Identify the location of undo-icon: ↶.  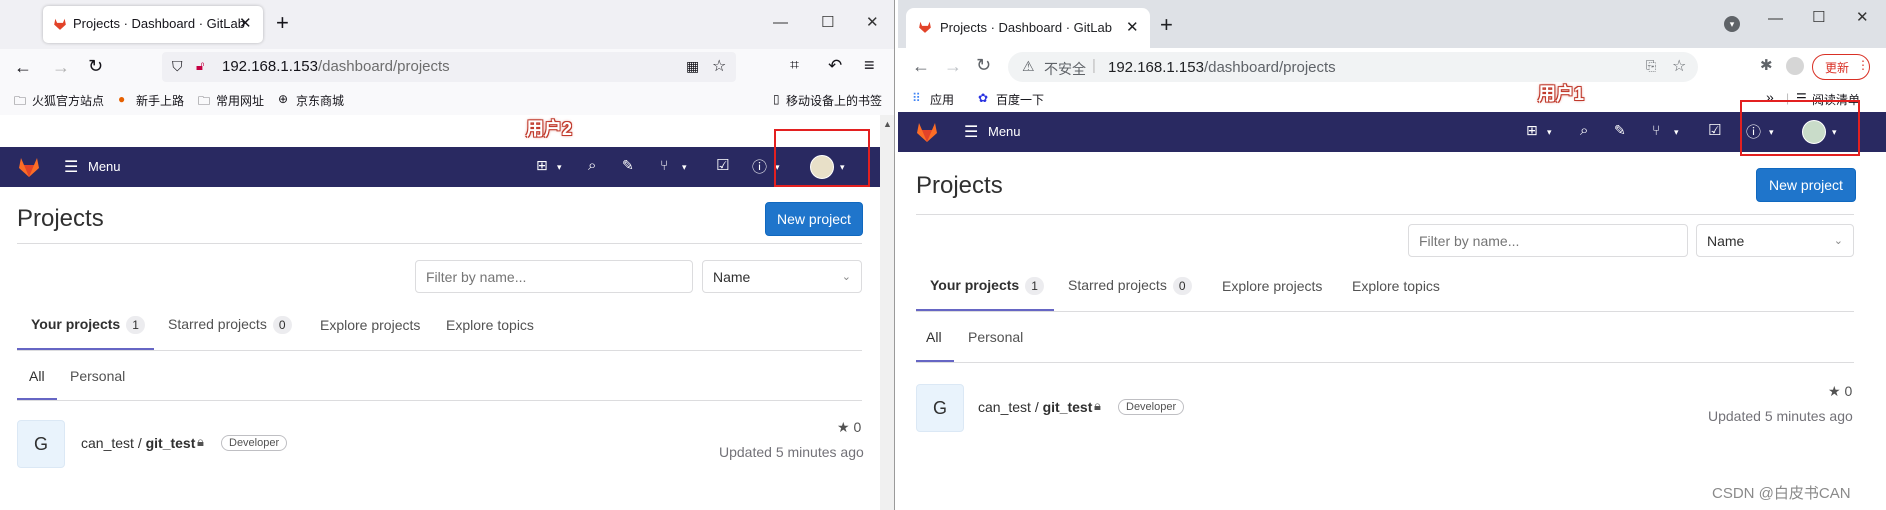
(835, 66).